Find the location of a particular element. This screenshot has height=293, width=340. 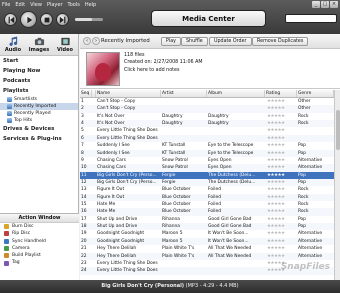

scroll-thumb is located at coordinates (338, 130).